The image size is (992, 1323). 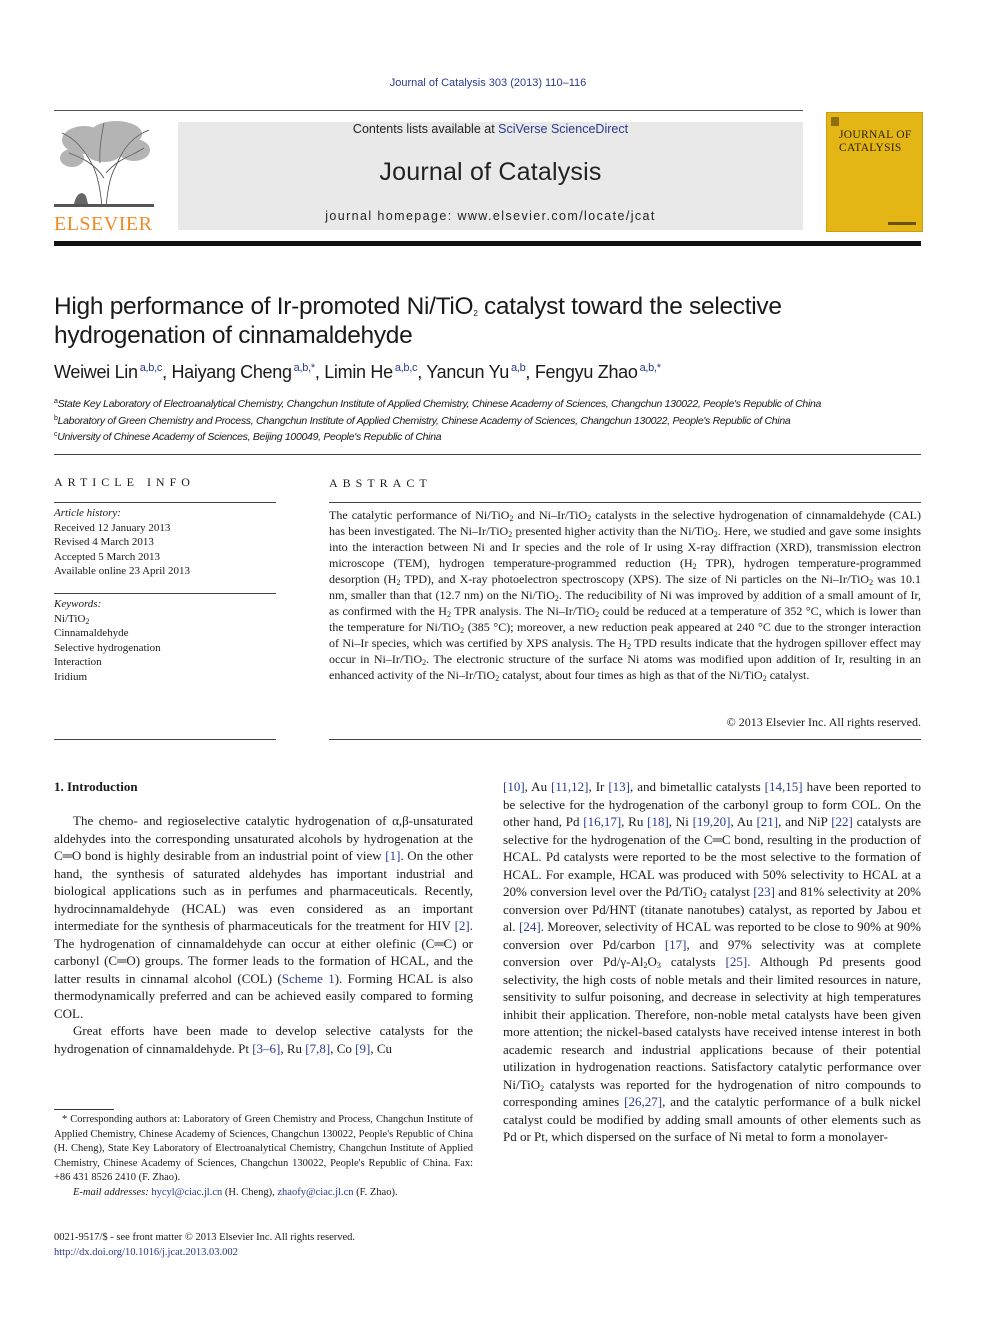 I want to click on citation-link: [21], so click(x=767, y=821).